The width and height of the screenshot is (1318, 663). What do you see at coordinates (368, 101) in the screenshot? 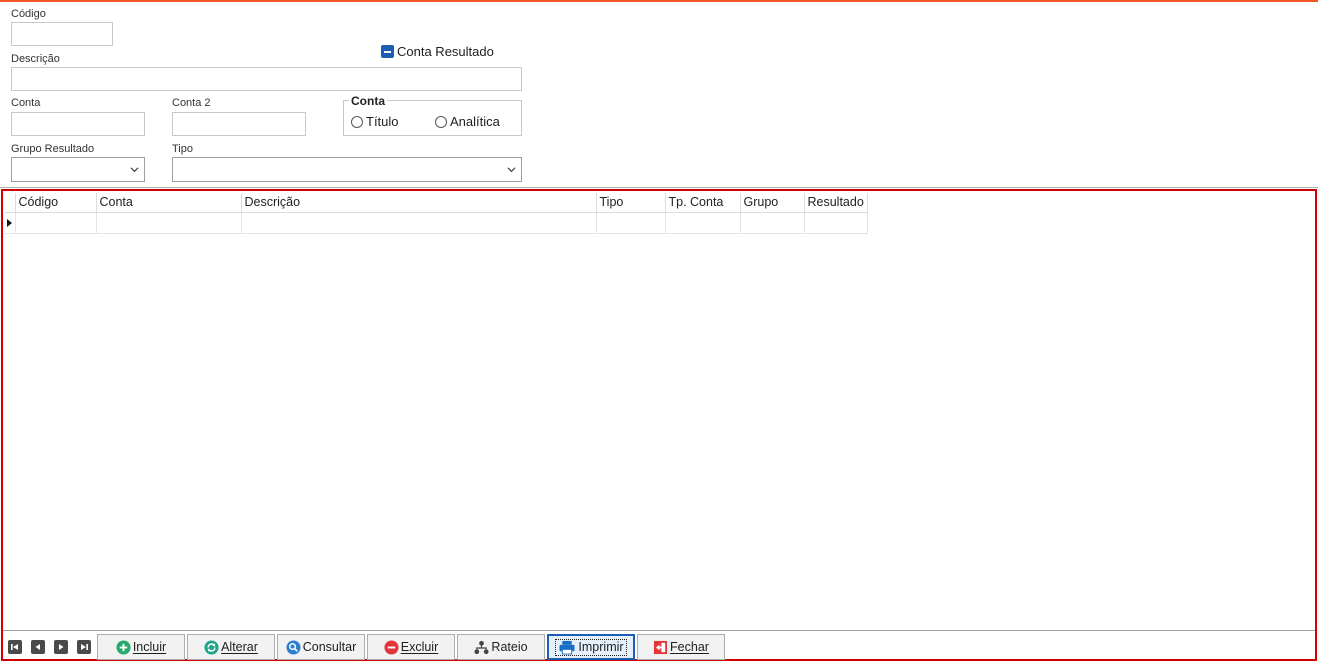
I see `conta-group-legend: Conta` at bounding box center [368, 101].